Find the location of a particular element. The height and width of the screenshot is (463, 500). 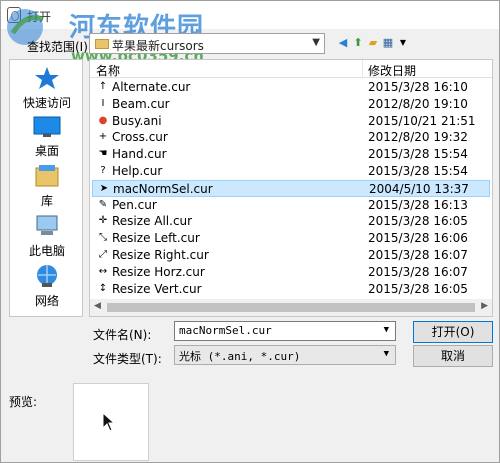

file-name: Busy.ani is located at coordinates (137, 120).